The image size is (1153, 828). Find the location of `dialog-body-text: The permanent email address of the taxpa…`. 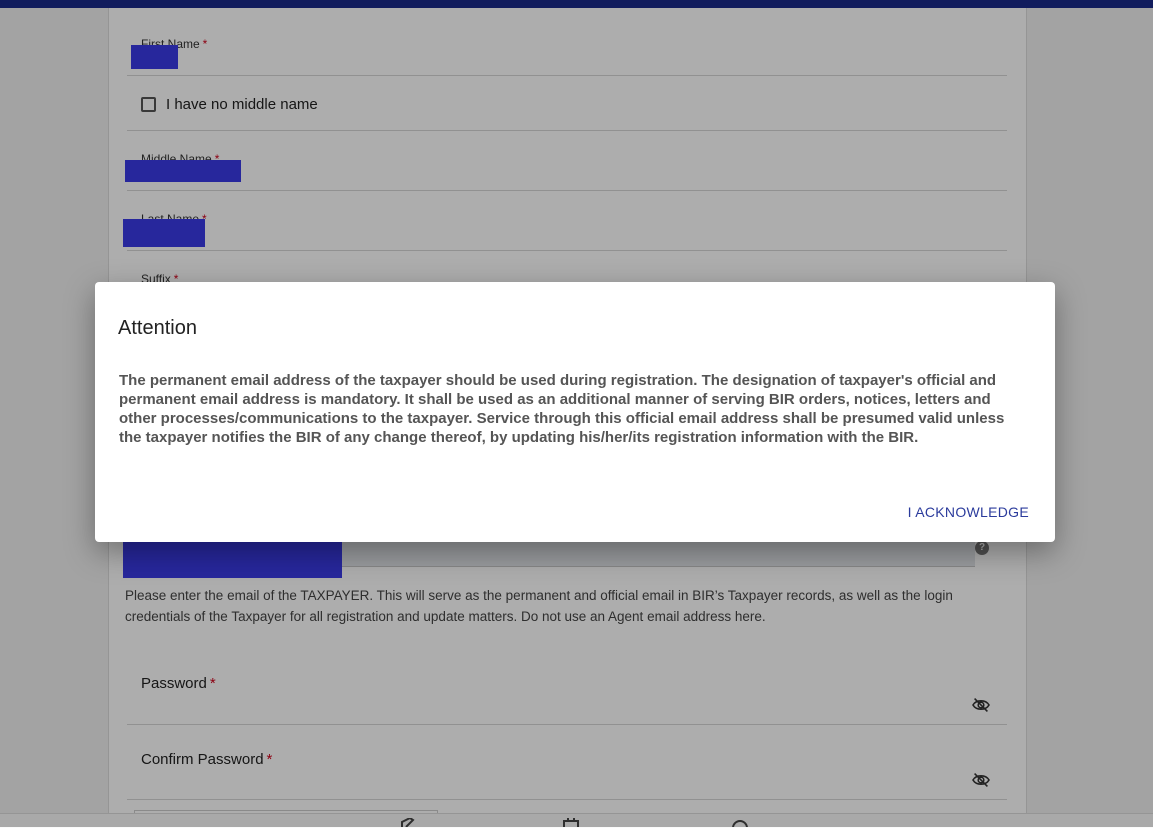

dialog-body-text: The permanent email address of the taxpa… is located at coordinates (562, 409).